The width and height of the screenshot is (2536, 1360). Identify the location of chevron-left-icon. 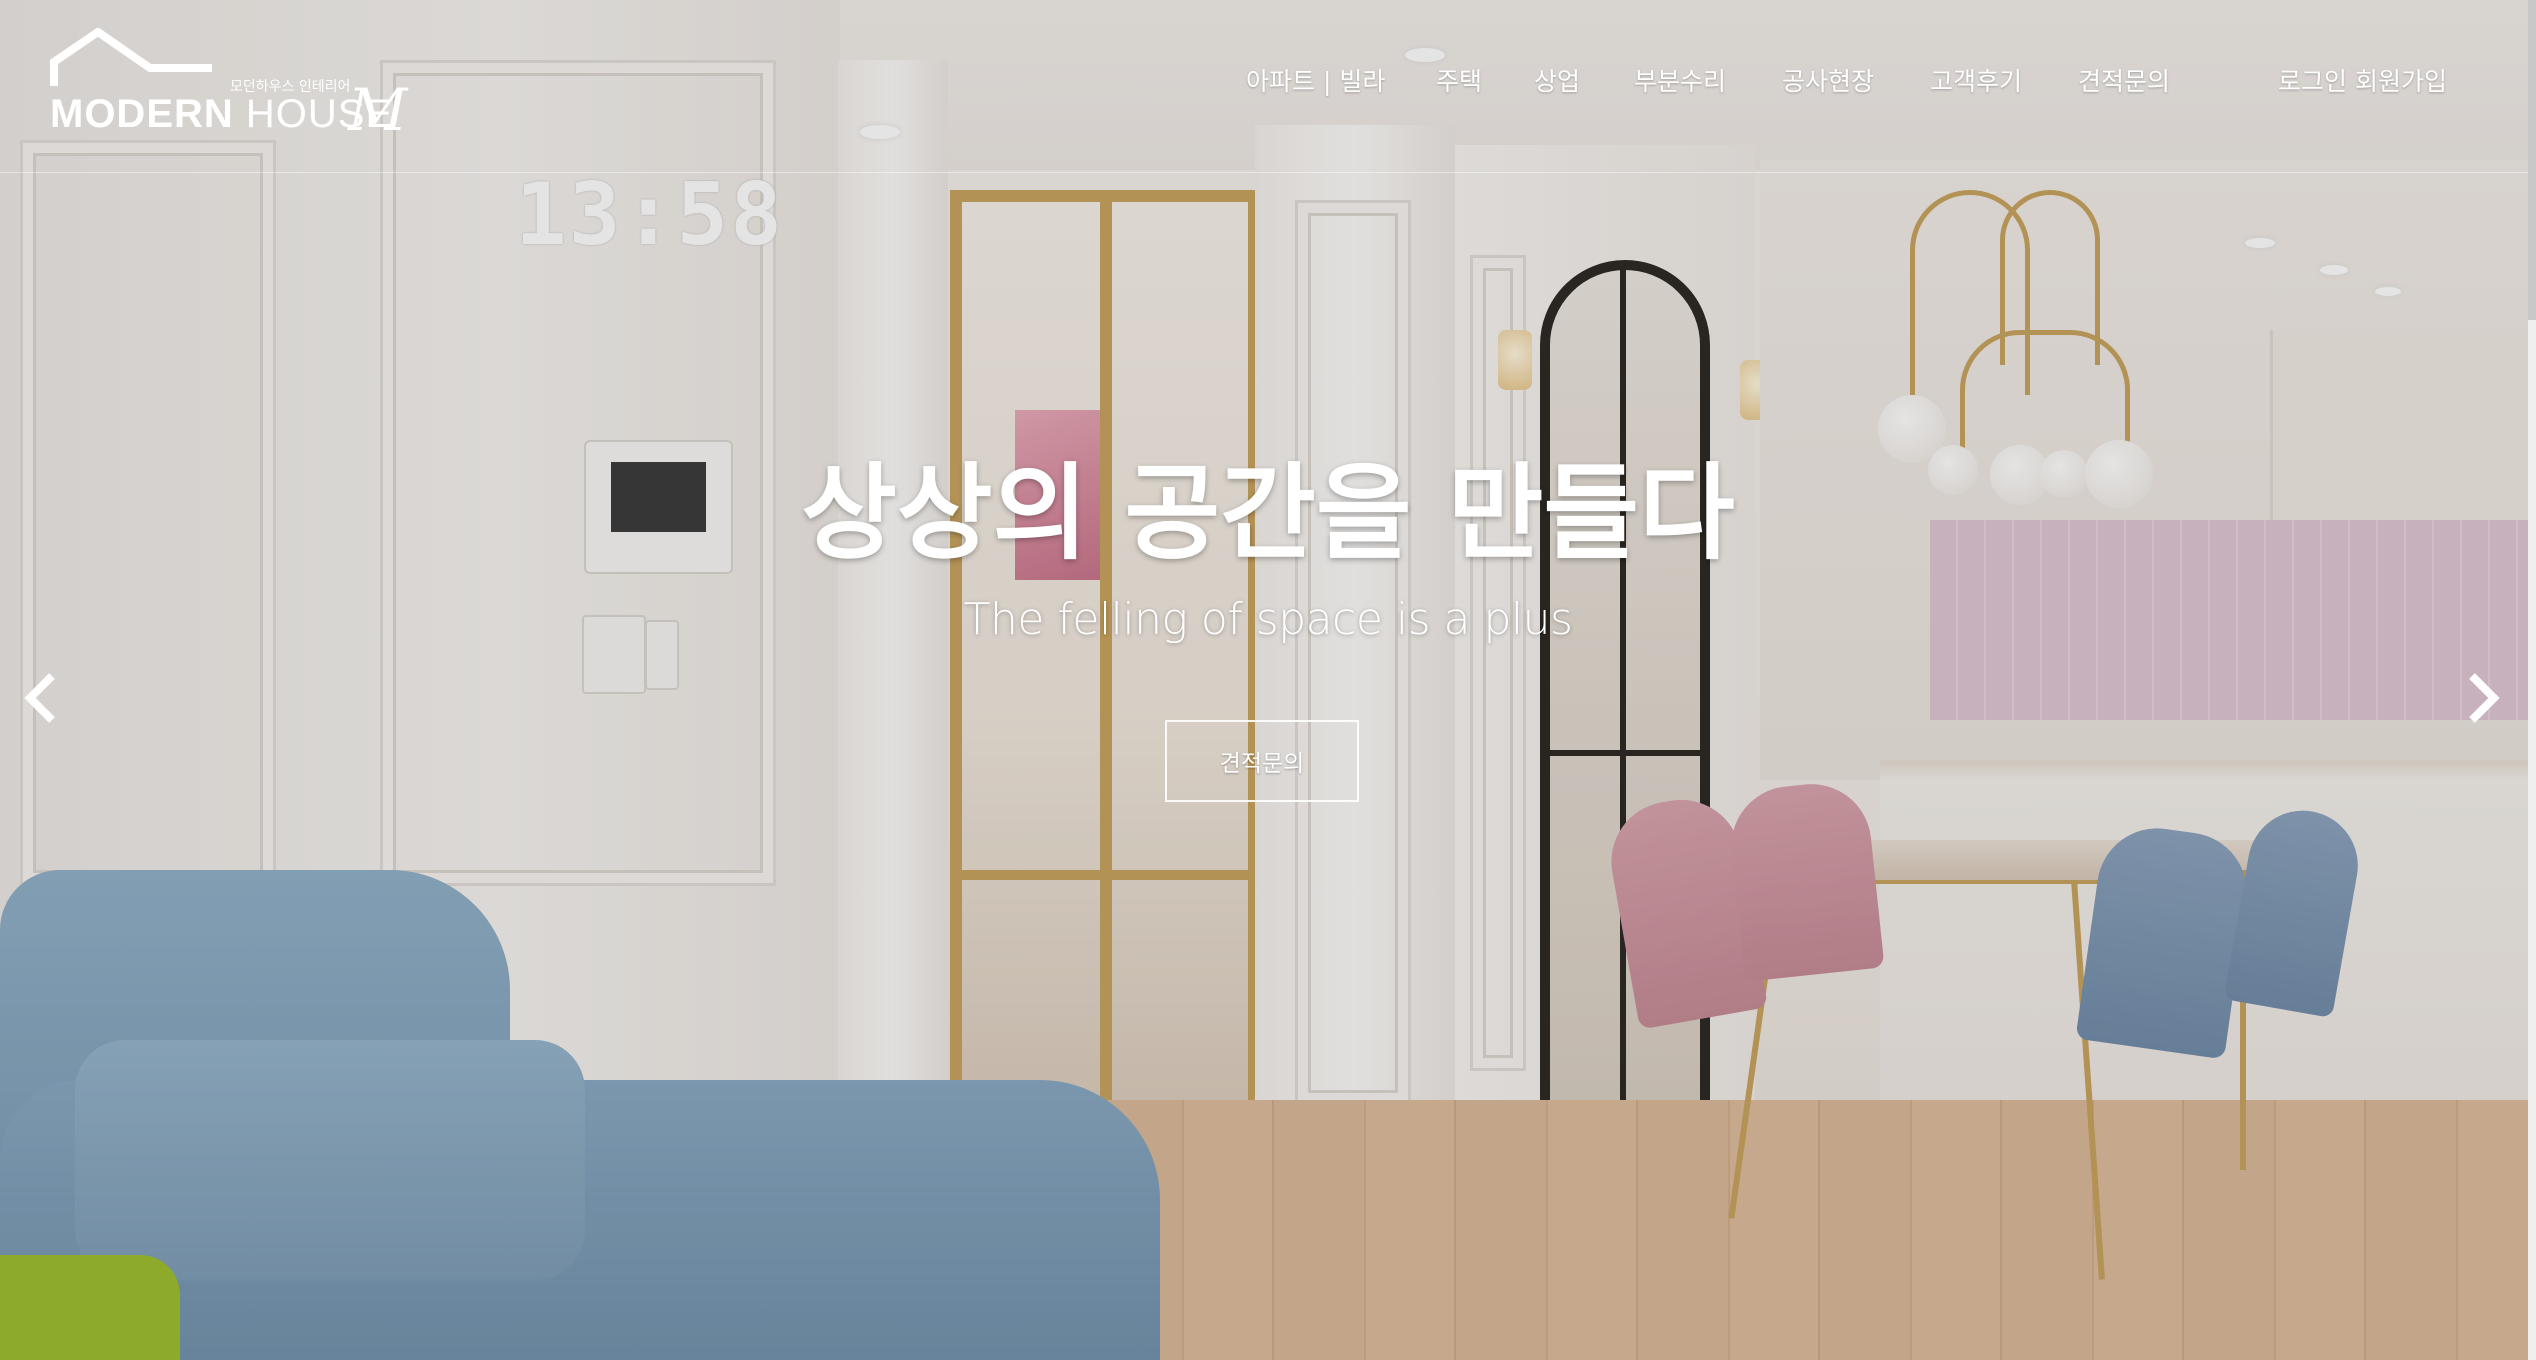
(39, 698).